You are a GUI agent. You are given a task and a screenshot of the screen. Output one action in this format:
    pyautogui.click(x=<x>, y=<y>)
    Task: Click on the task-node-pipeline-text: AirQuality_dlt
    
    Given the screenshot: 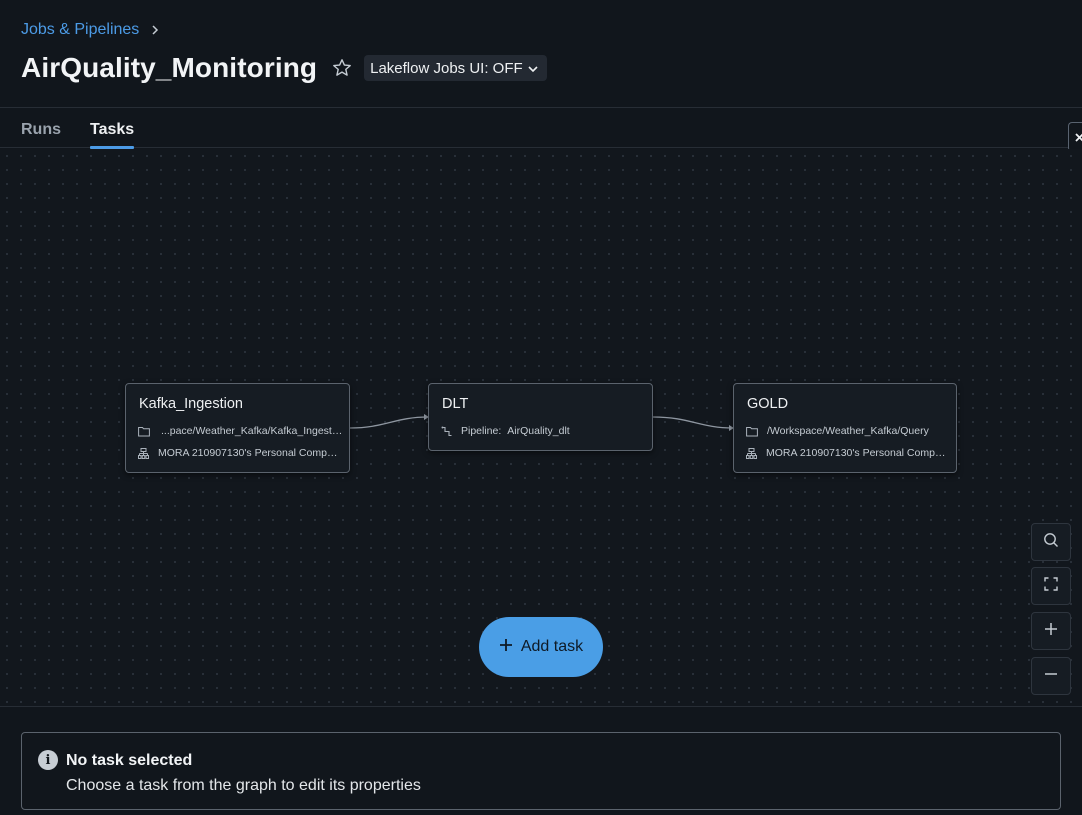 What is the action you would take?
    pyautogui.click(x=538, y=431)
    